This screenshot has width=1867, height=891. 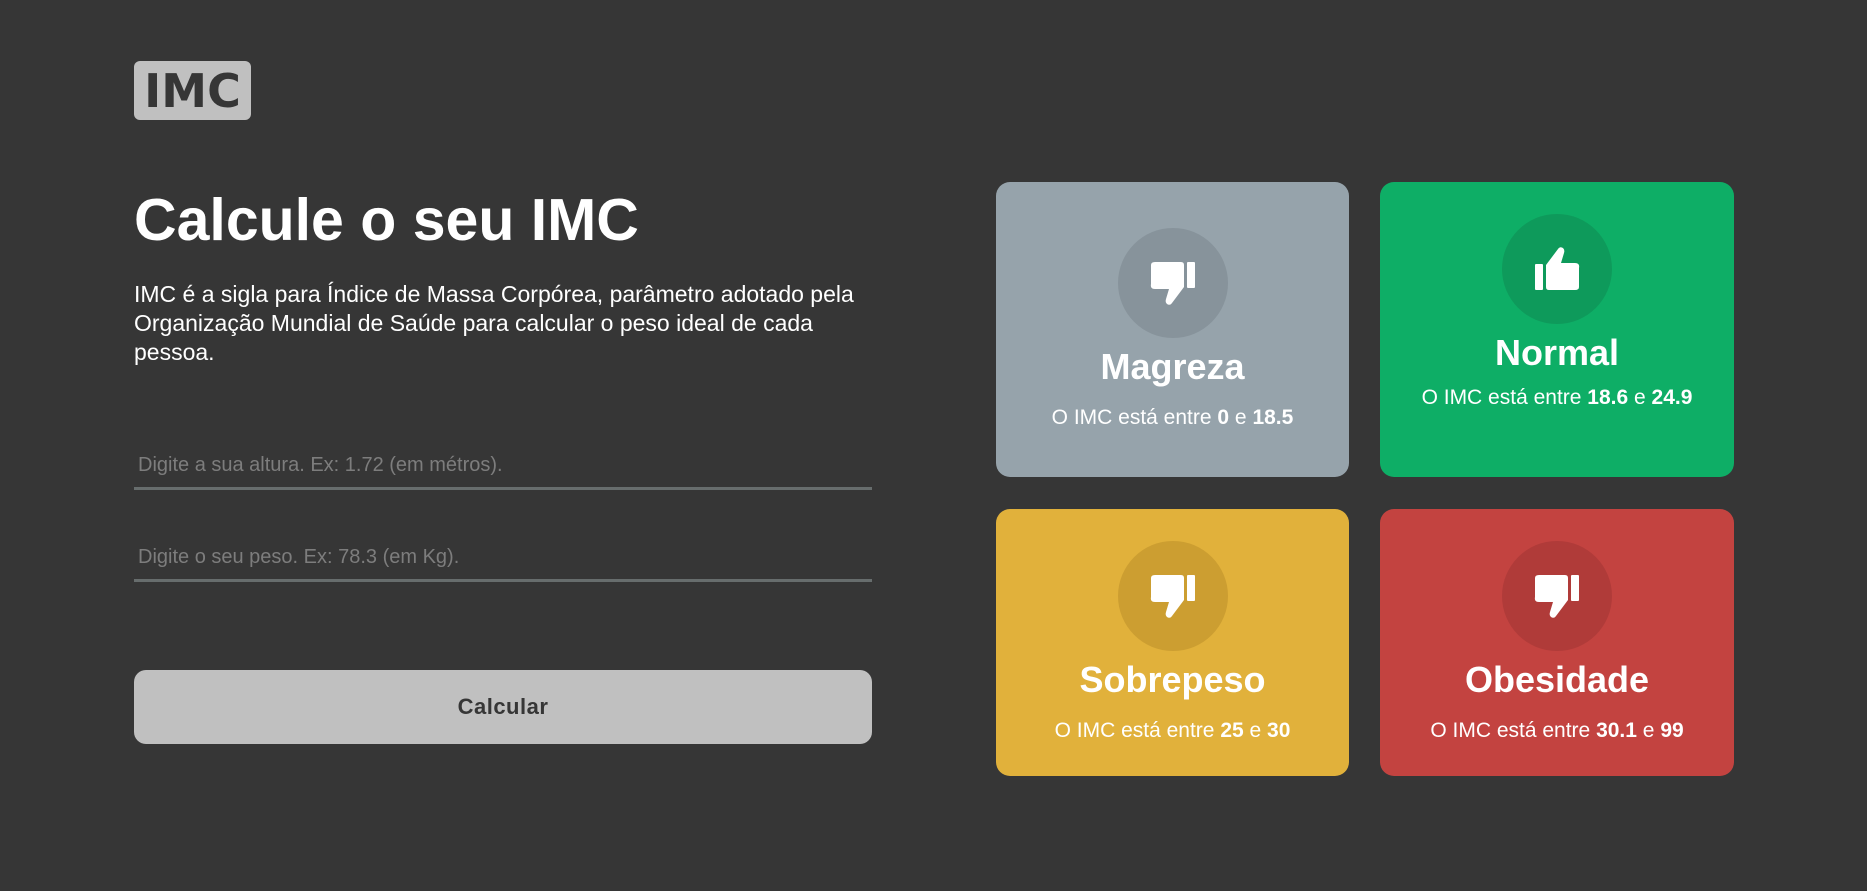 I want to click on card-magreza: Magreza O IMC está entre 0 e 18.5, so click(x=1172, y=329).